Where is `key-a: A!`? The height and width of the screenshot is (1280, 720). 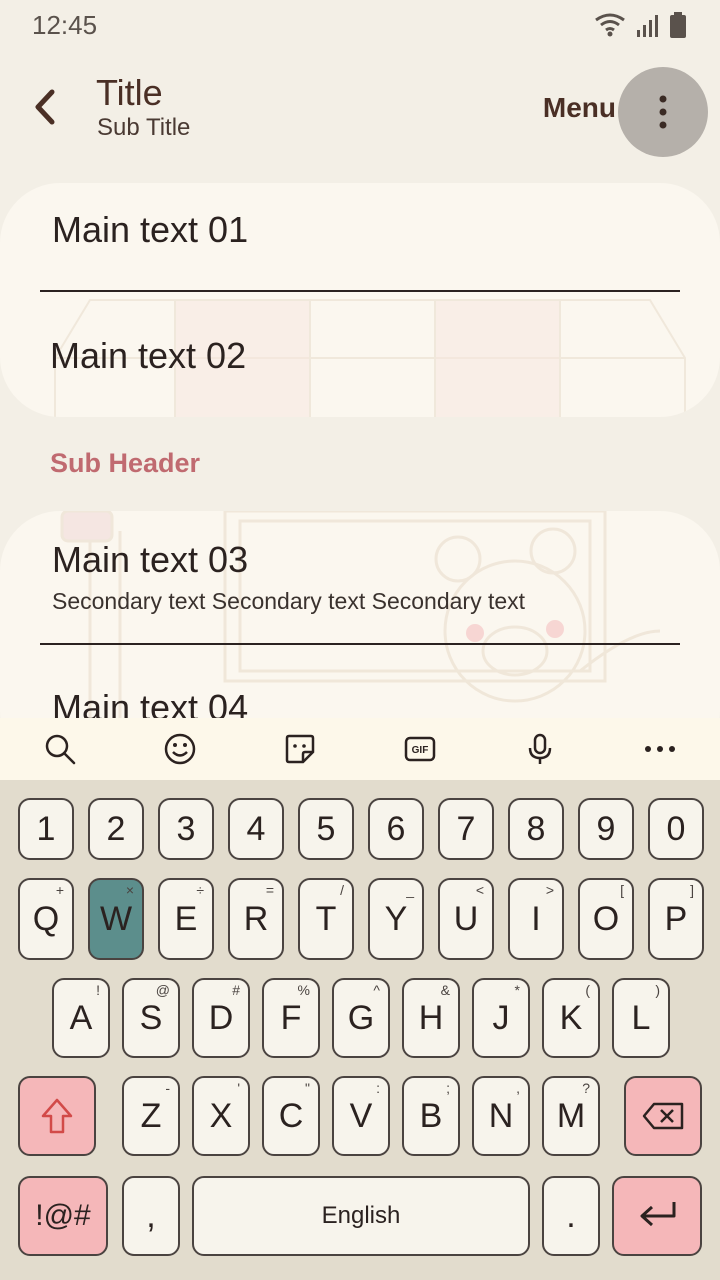 key-a: A! is located at coordinates (81, 1018).